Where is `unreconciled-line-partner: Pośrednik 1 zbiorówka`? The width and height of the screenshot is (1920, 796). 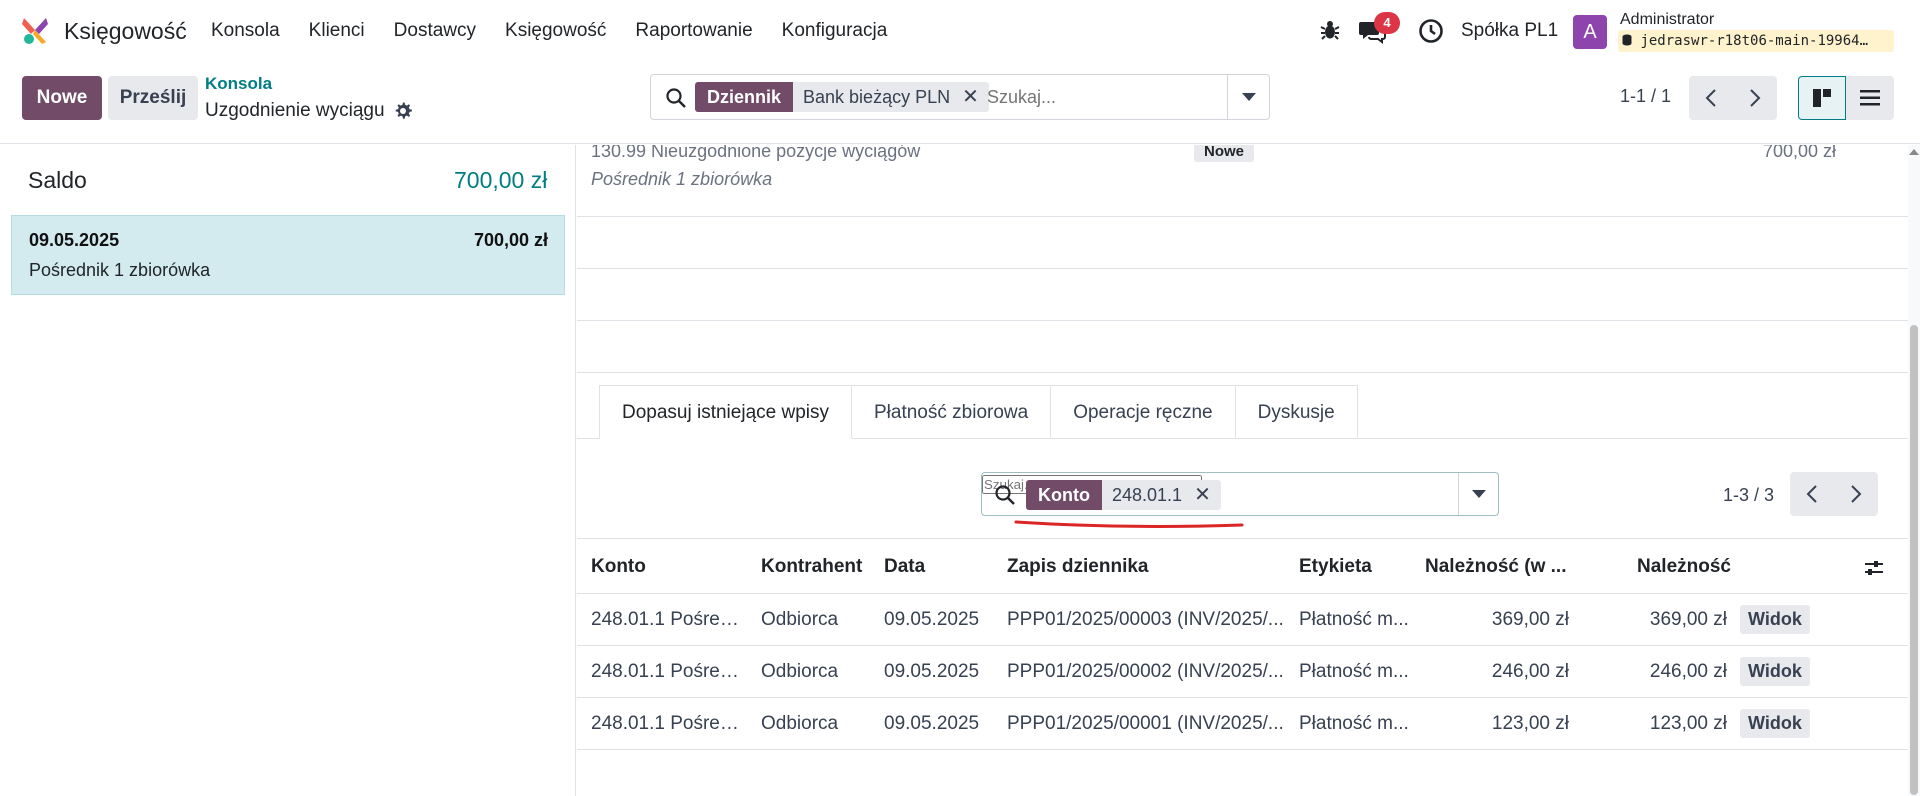
unreconciled-line-partner: Pośrednik 1 zbiorówka is located at coordinates (682, 179).